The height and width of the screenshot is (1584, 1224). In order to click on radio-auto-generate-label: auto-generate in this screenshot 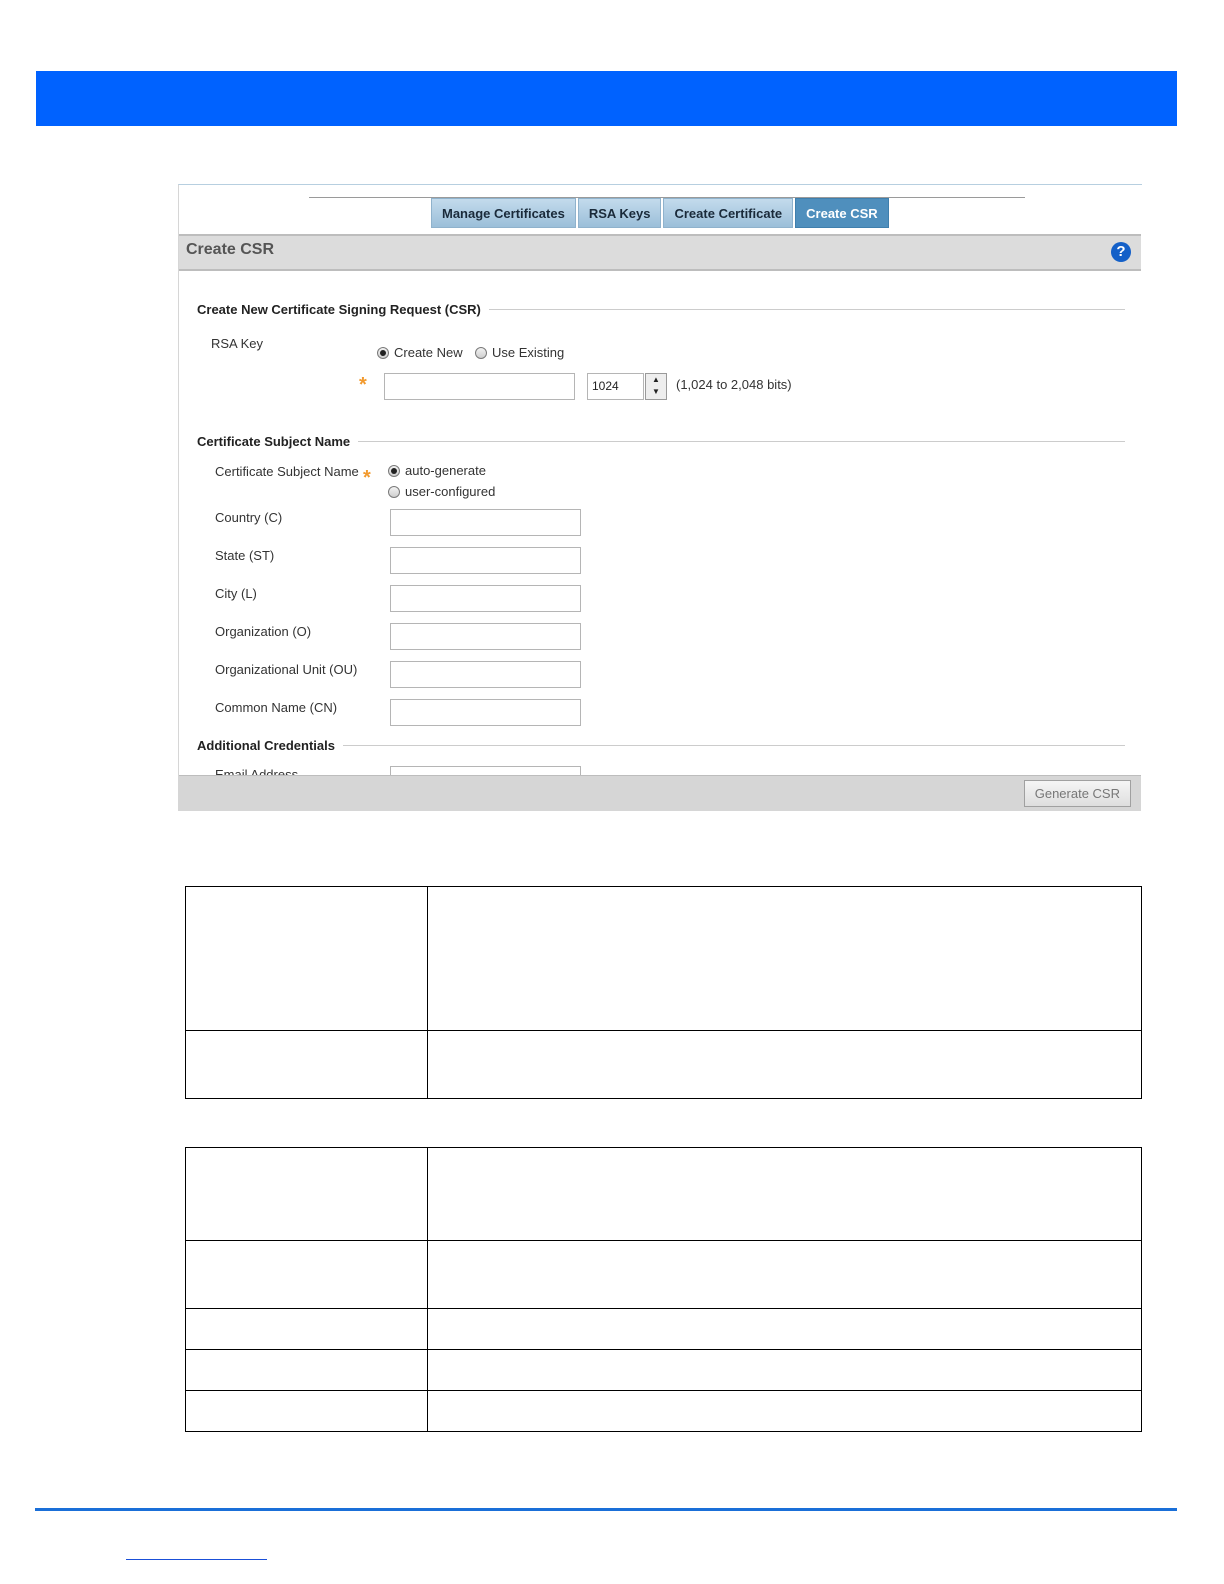, I will do `click(445, 470)`.